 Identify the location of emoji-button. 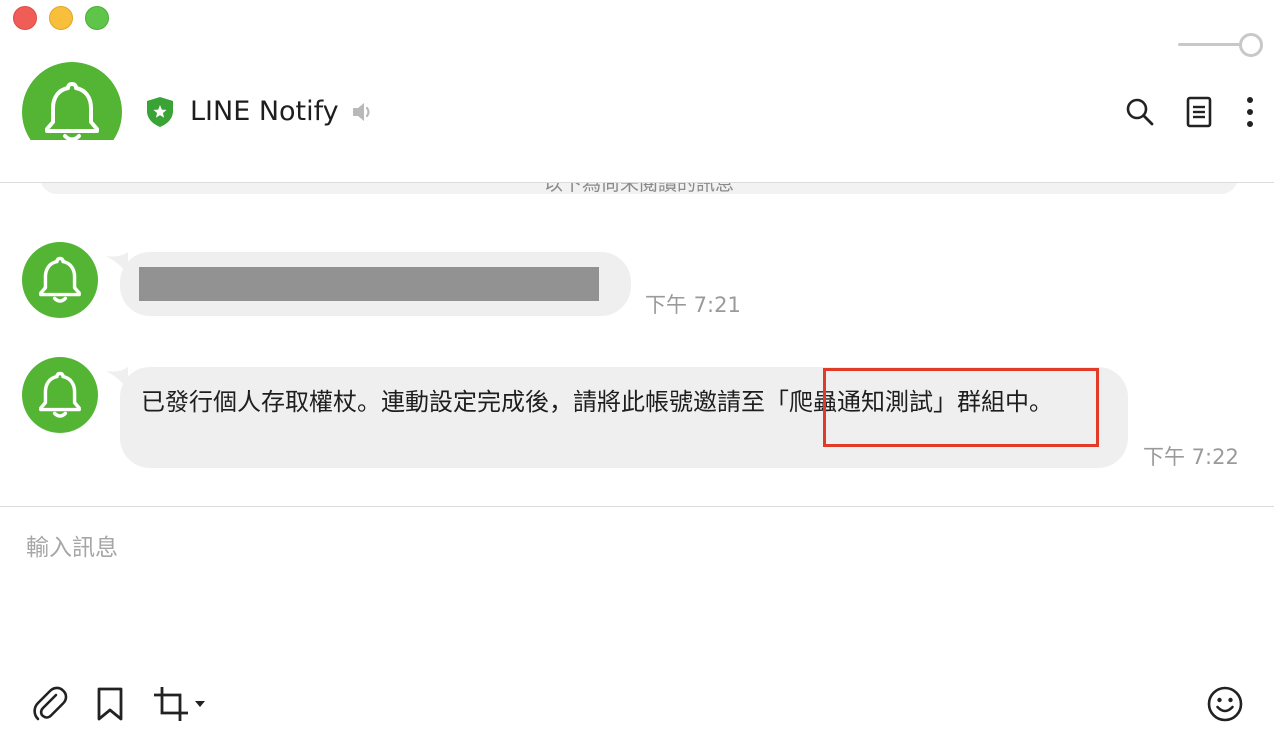
(1225, 704).